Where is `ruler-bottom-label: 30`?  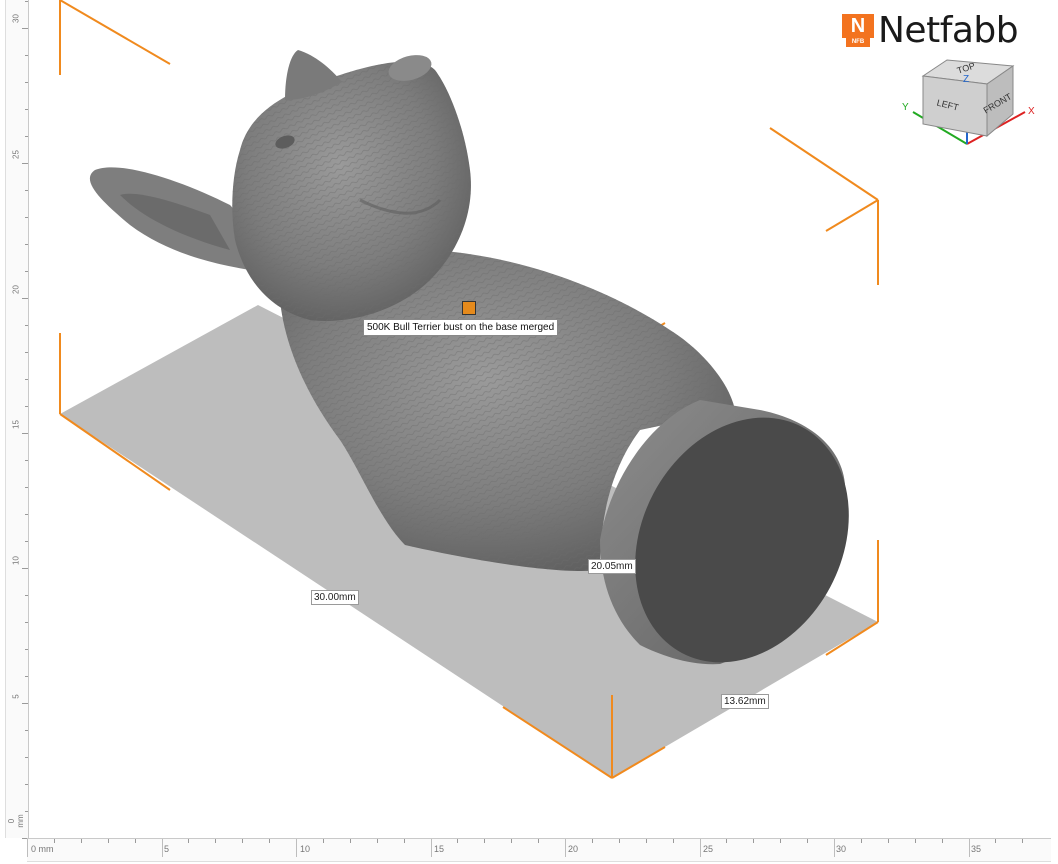 ruler-bottom-label: 30 is located at coordinates (841, 849).